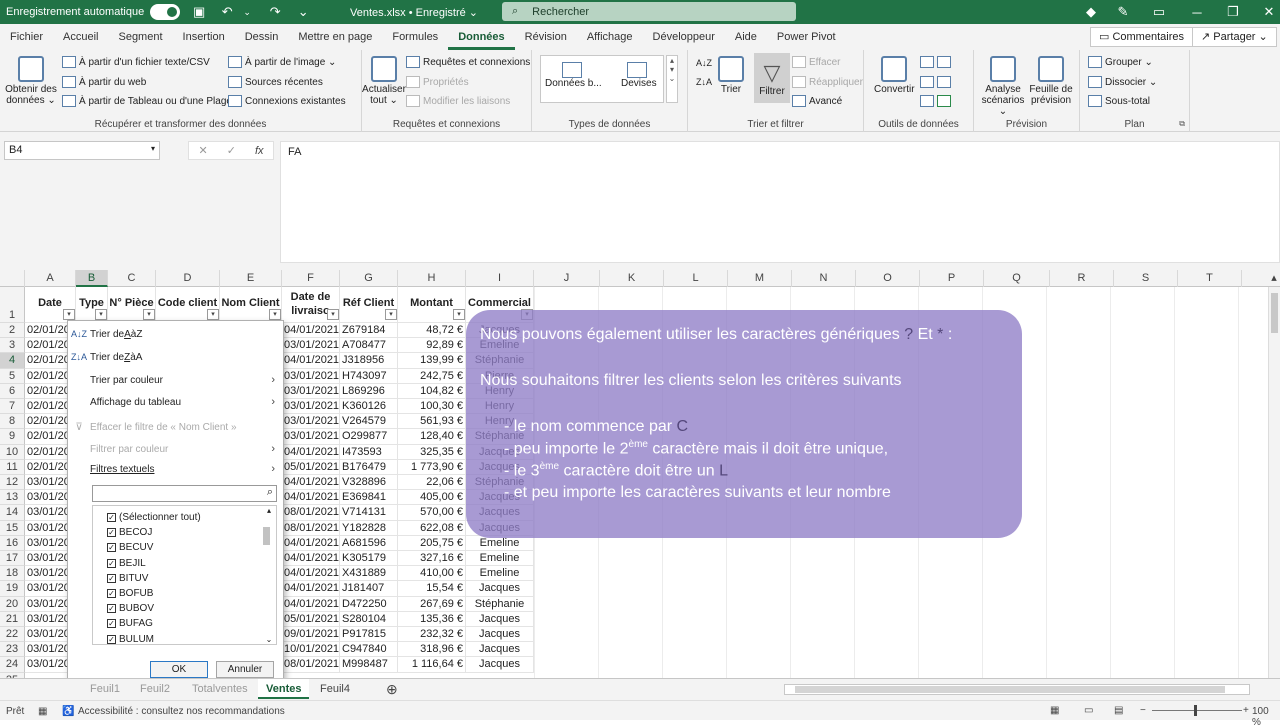  I want to click on row-header: 18, so click(12, 574).